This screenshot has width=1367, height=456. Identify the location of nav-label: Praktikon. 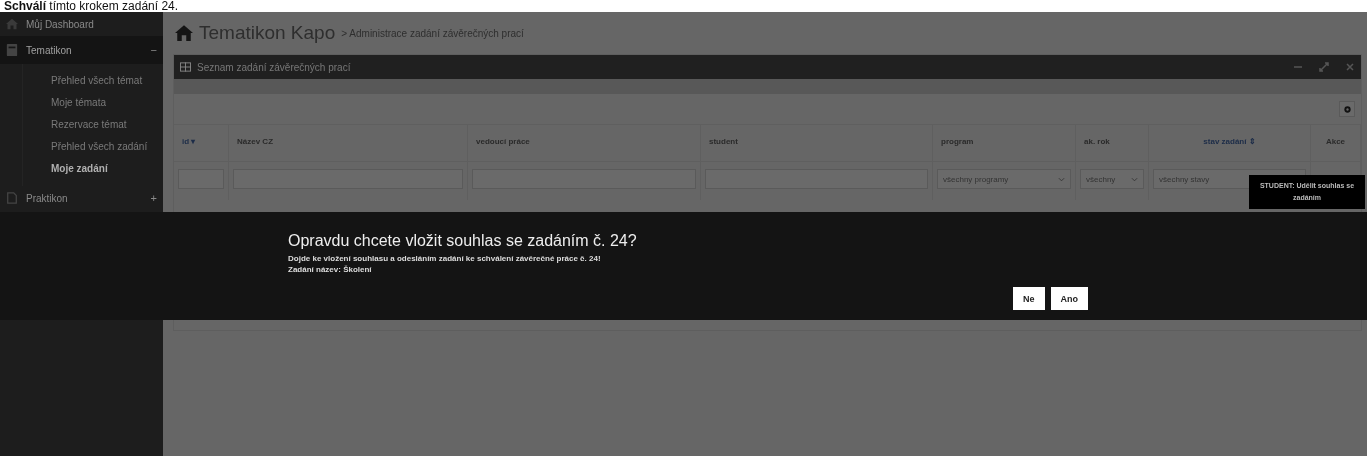
(47, 198).